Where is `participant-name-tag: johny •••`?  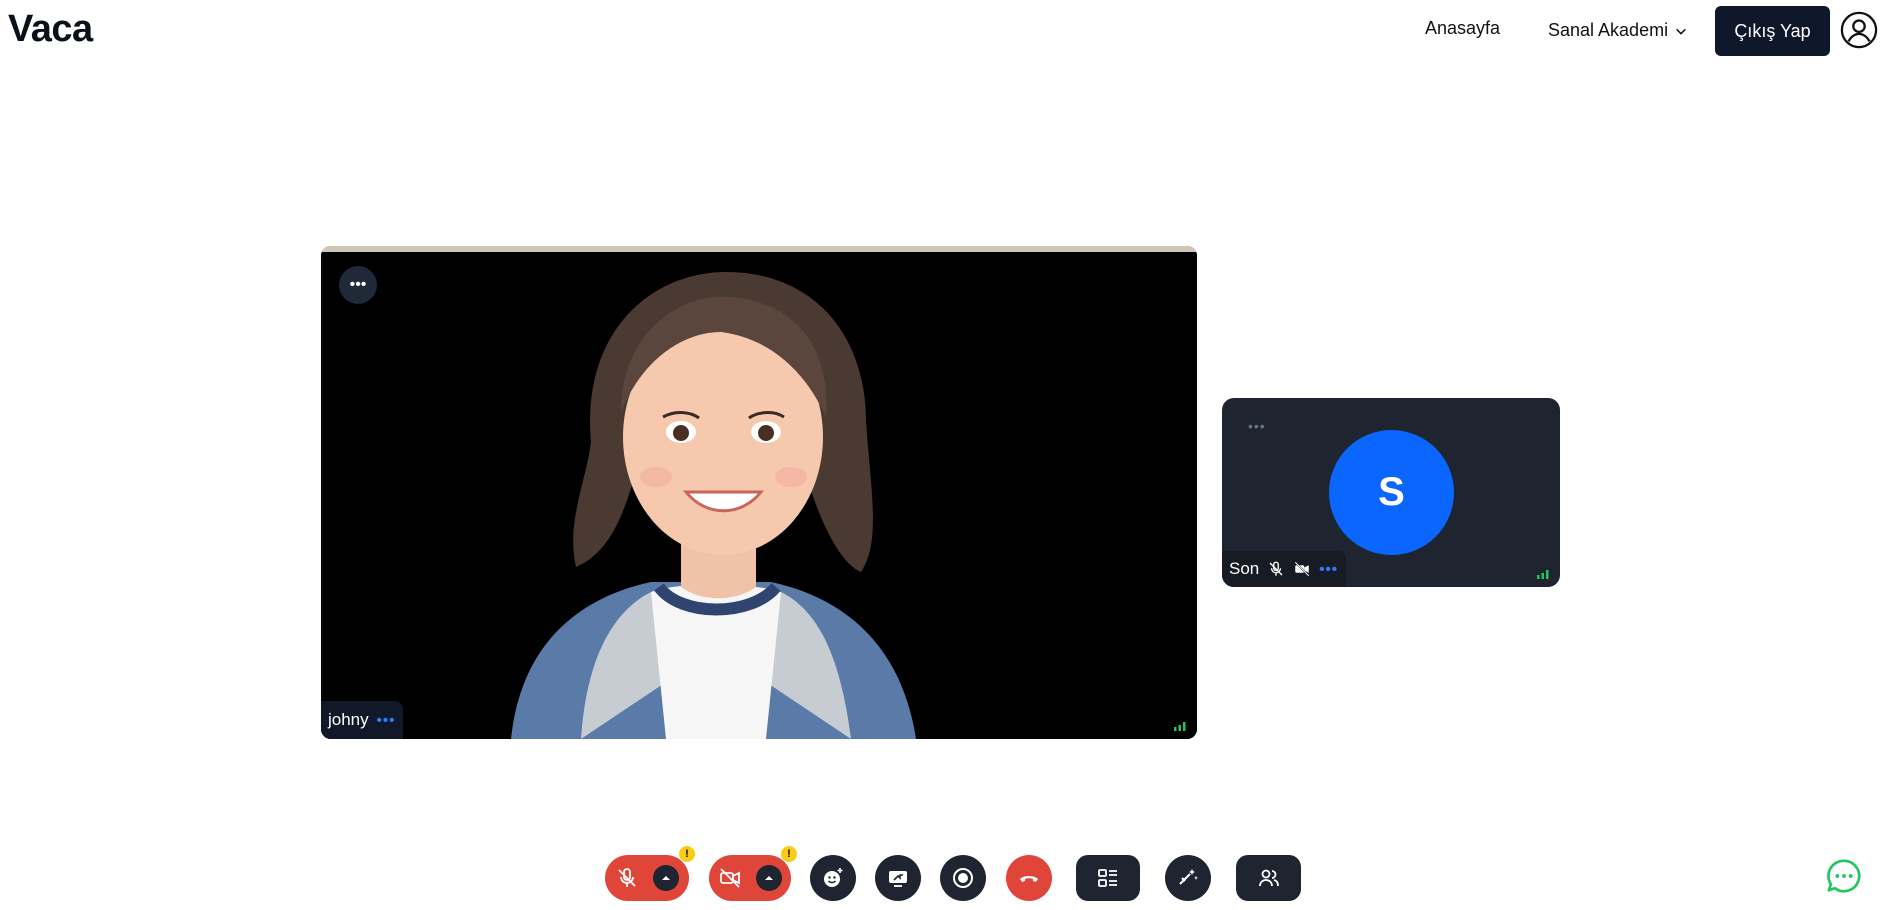 participant-name-tag: johny ••• is located at coordinates (362, 720).